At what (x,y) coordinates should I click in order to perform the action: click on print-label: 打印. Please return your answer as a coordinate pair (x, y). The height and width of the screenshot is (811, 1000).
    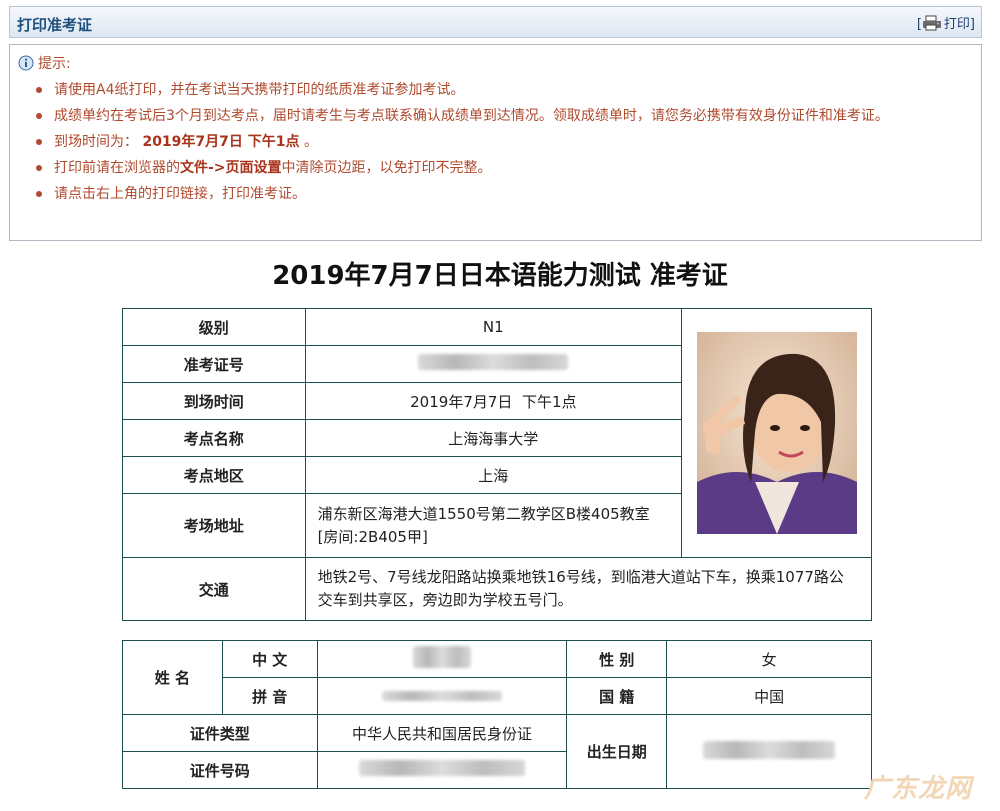
    Looking at the image, I should click on (956, 24).